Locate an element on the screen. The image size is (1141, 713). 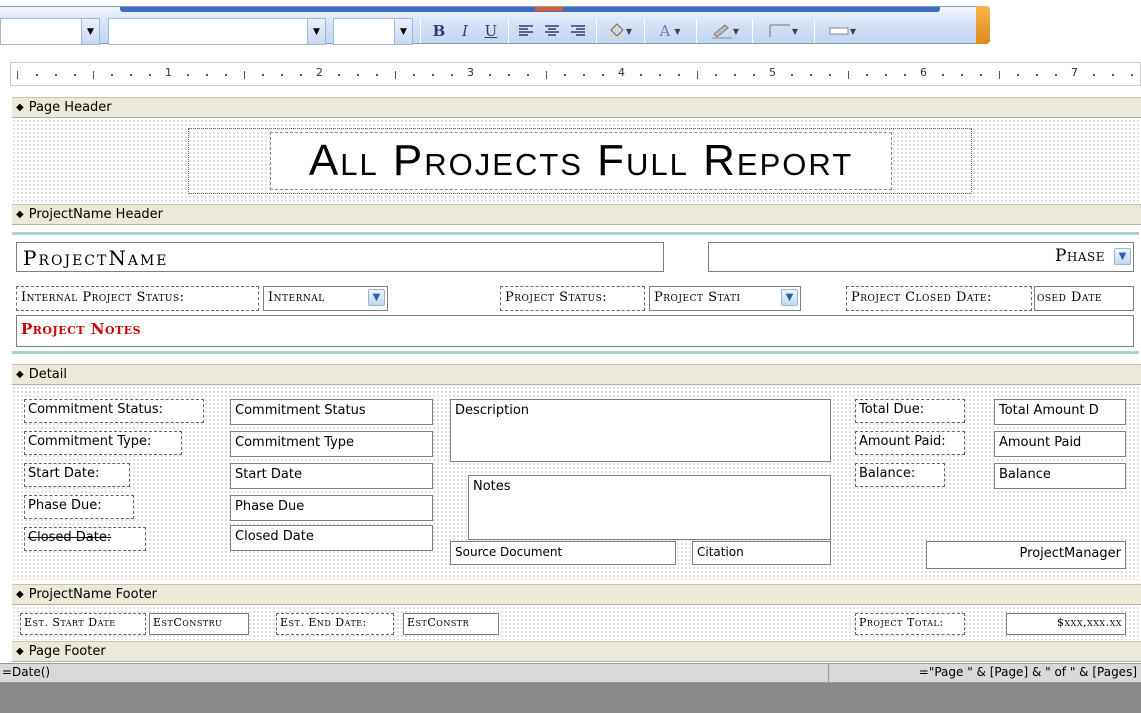
balance-label: Balance: is located at coordinates (900, 475).